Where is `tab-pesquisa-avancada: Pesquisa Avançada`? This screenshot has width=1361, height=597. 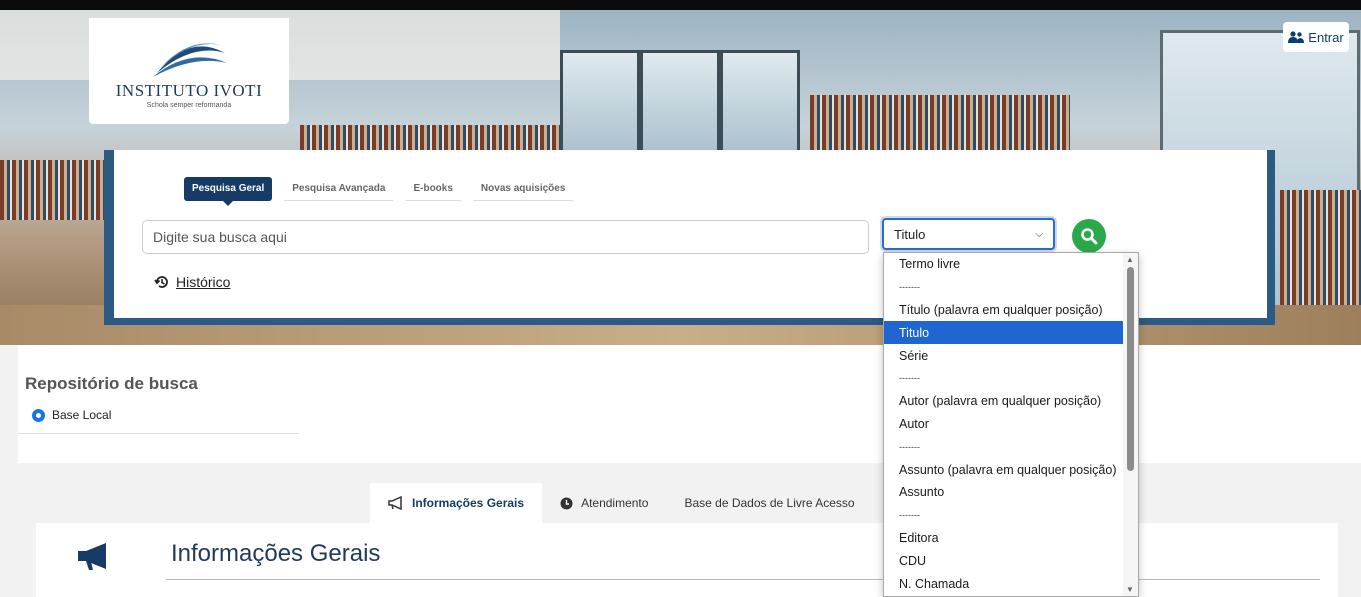
tab-pesquisa-avancada: Pesquisa Avançada is located at coordinates (339, 189).